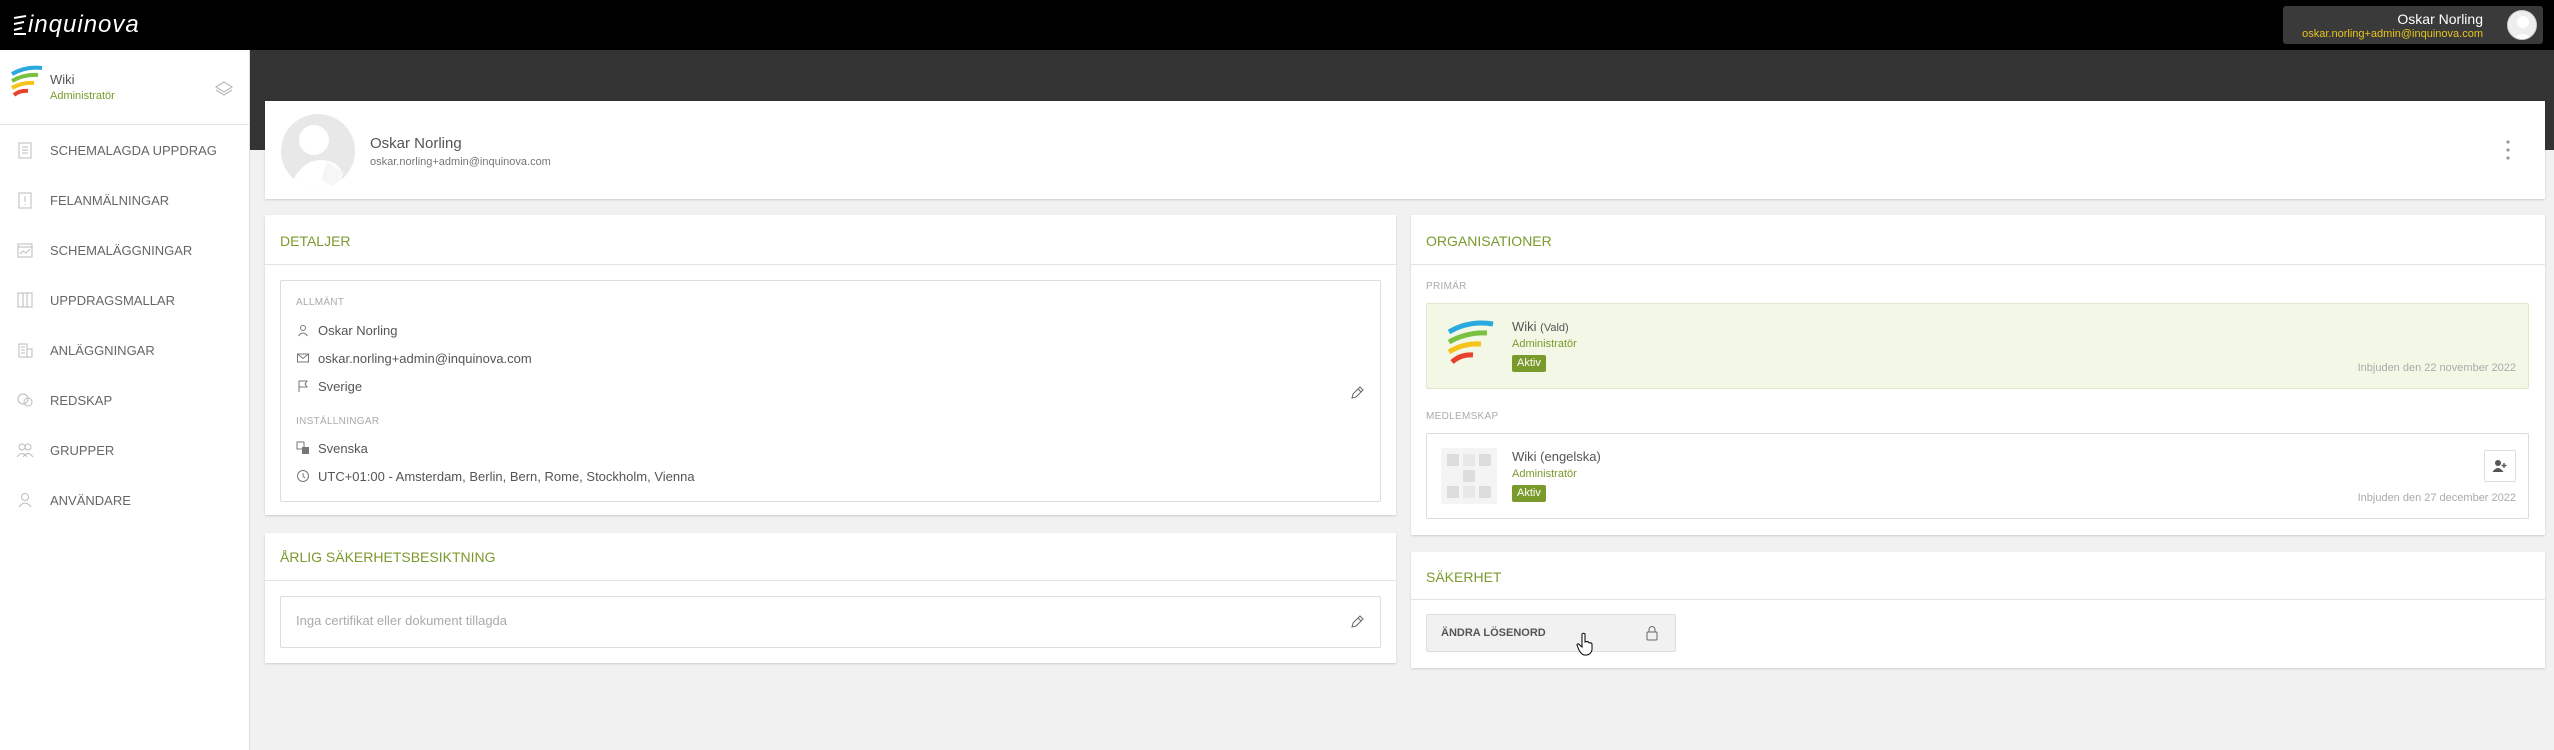  I want to click on hand-cursor-icon, so click(1584, 644).